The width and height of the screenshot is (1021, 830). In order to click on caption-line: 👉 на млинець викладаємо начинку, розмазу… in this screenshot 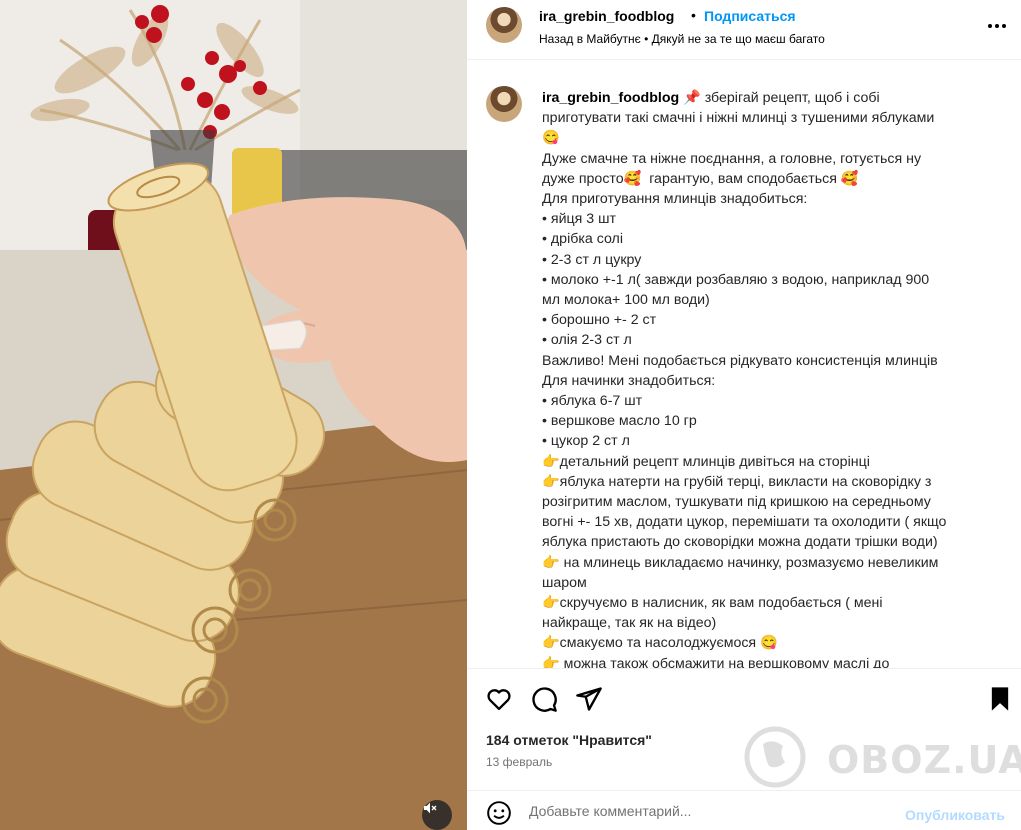, I will do `click(740, 562)`.